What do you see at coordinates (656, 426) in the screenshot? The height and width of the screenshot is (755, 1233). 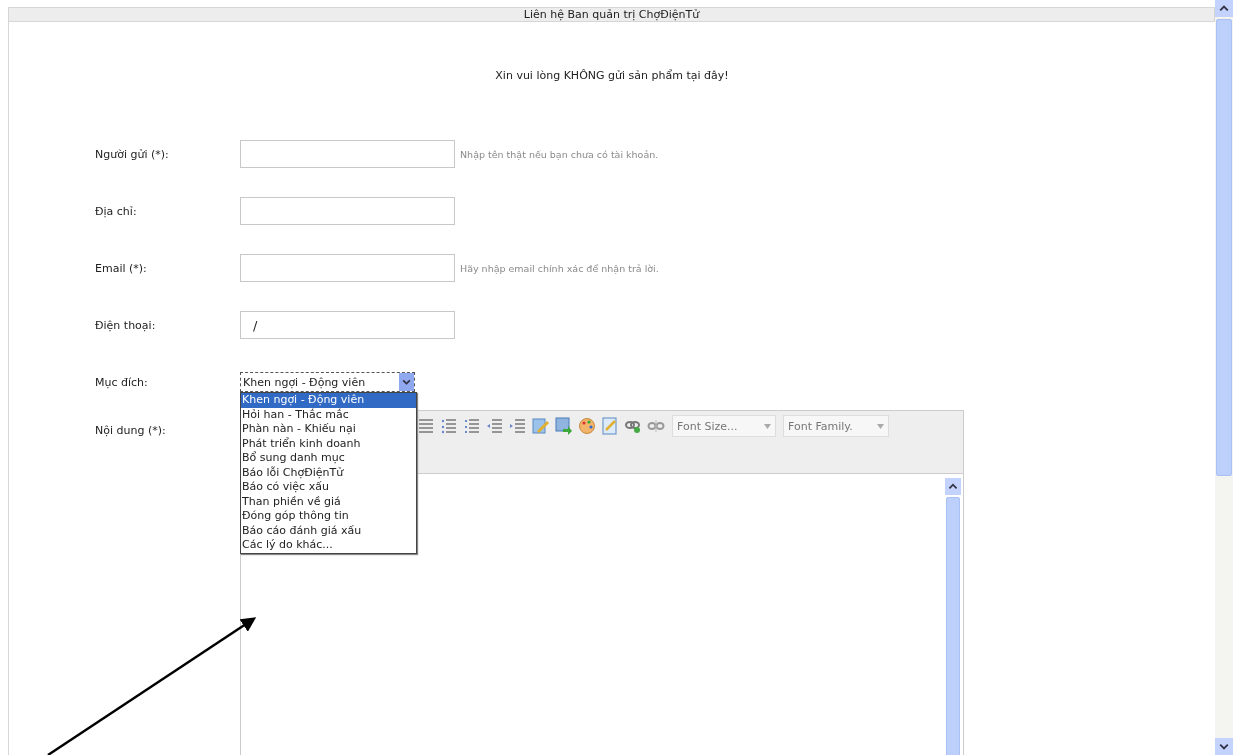 I see `unlink-icon` at bounding box center [656, 426].